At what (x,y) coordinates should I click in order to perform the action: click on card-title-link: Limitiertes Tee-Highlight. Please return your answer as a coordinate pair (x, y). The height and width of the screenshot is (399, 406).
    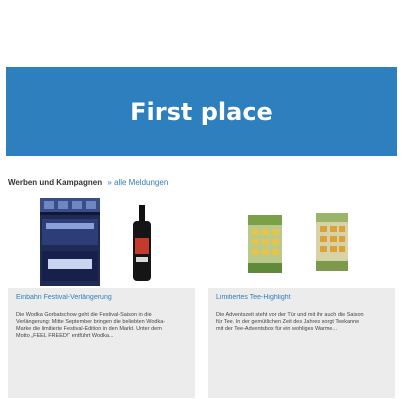
    Looking at the image, I should click on (303, 297).